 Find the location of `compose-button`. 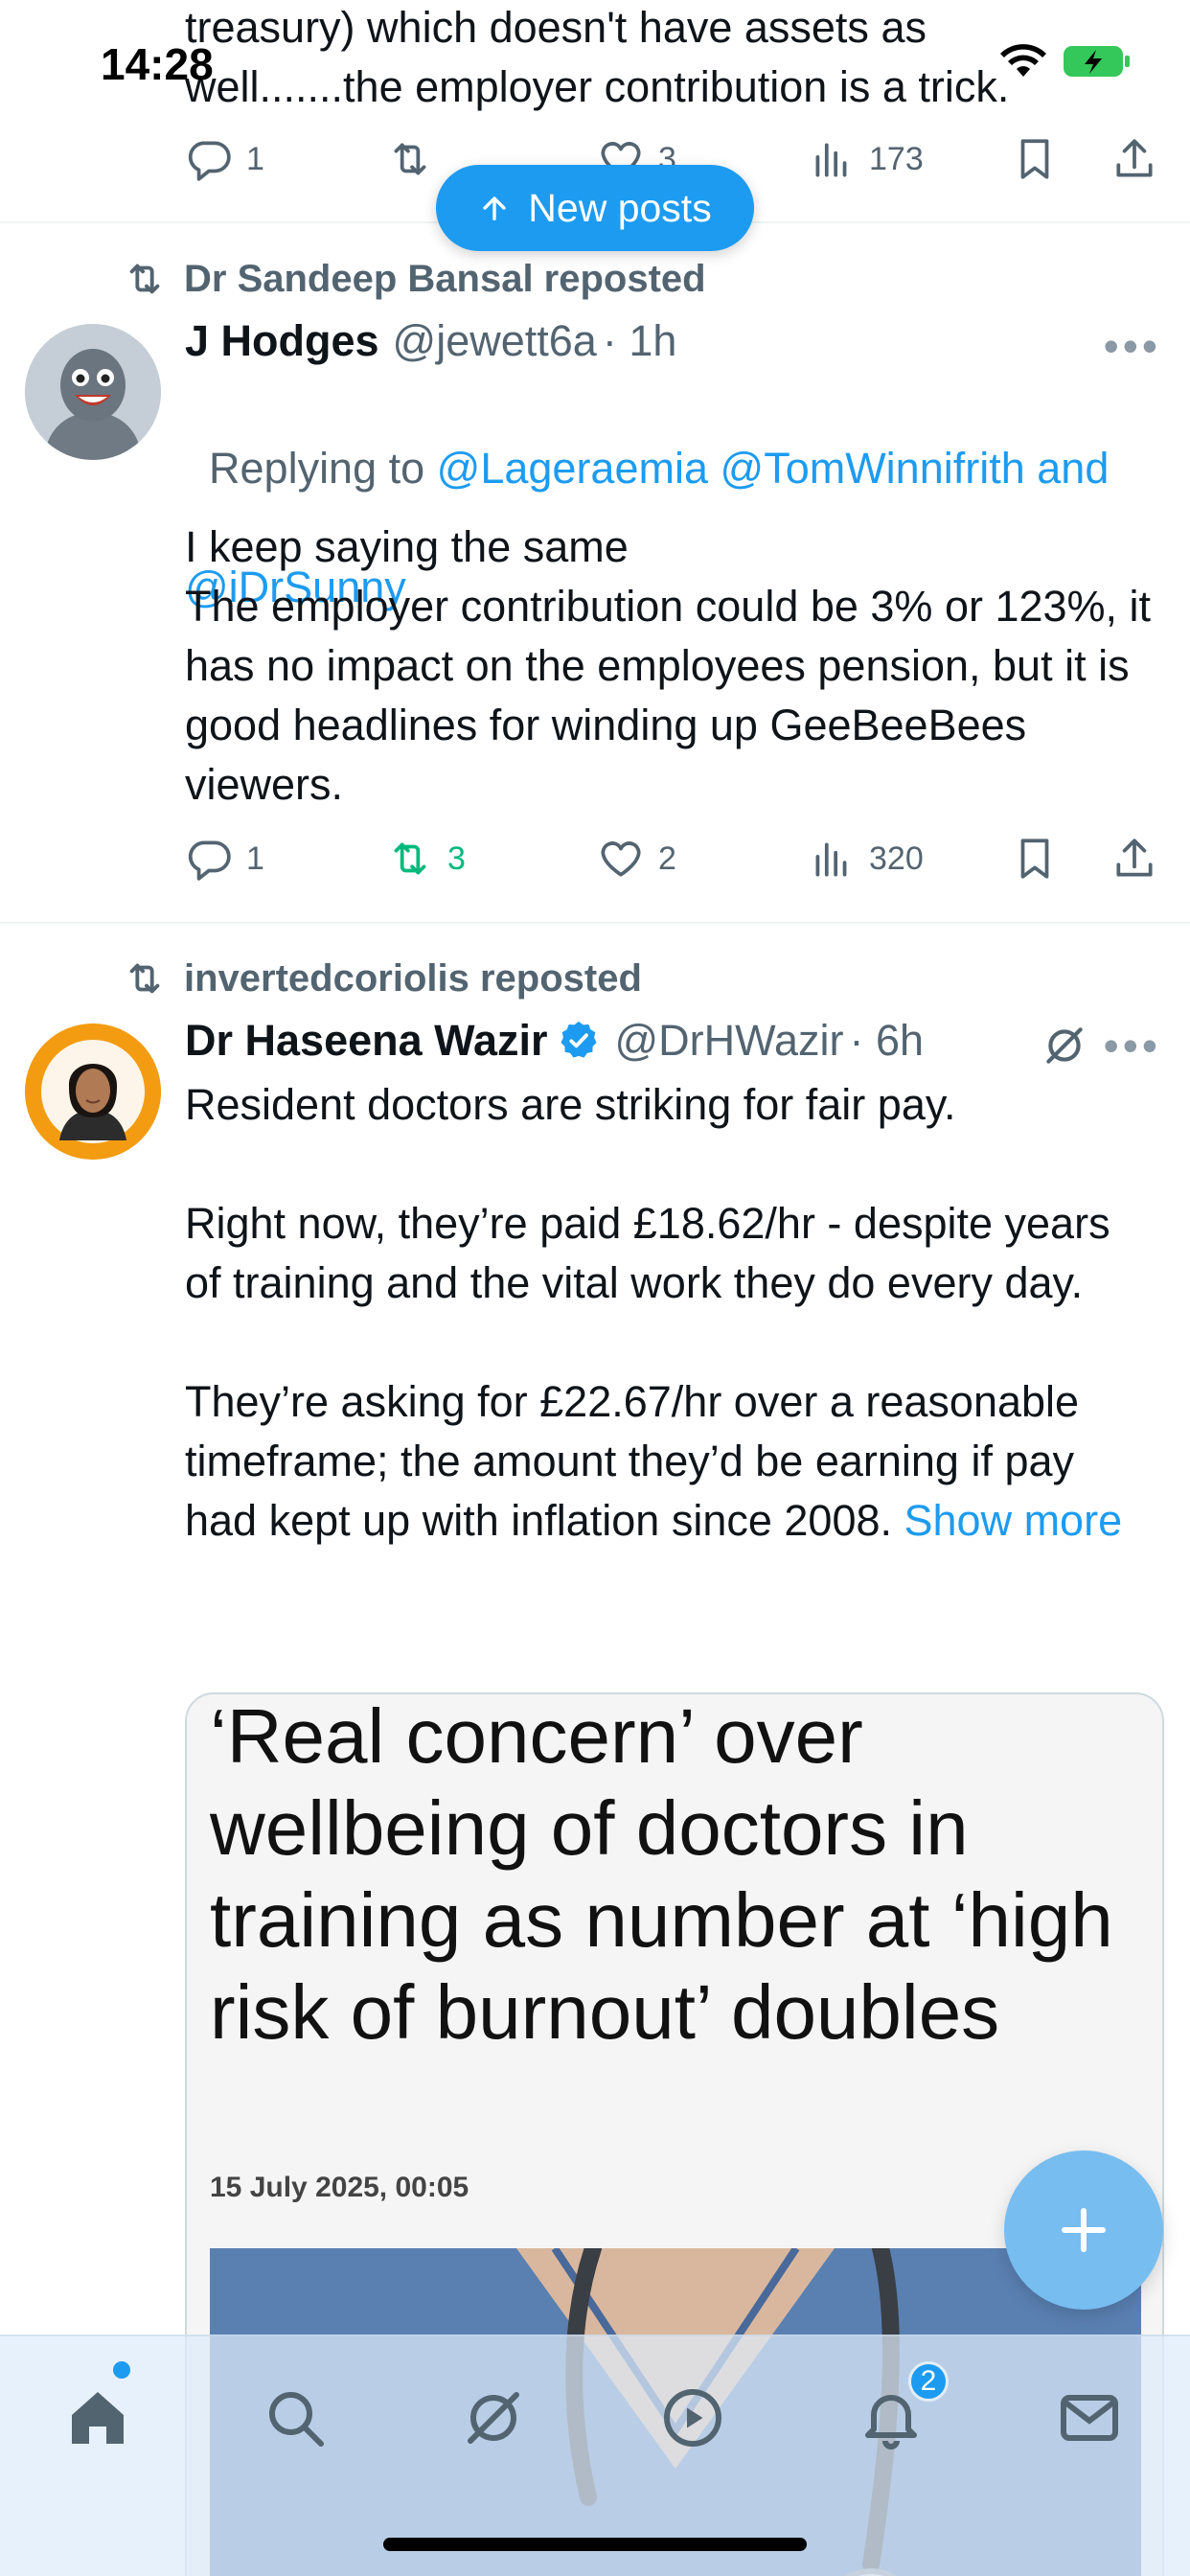

compose-button is located at coordinates (1083, 2230).